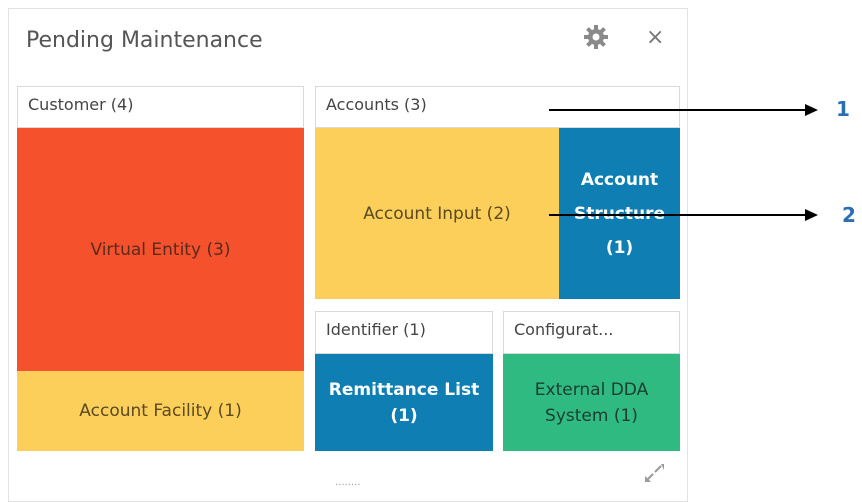  I want to click on tile-label-account-structure-2: Structure, so click(619, 213).